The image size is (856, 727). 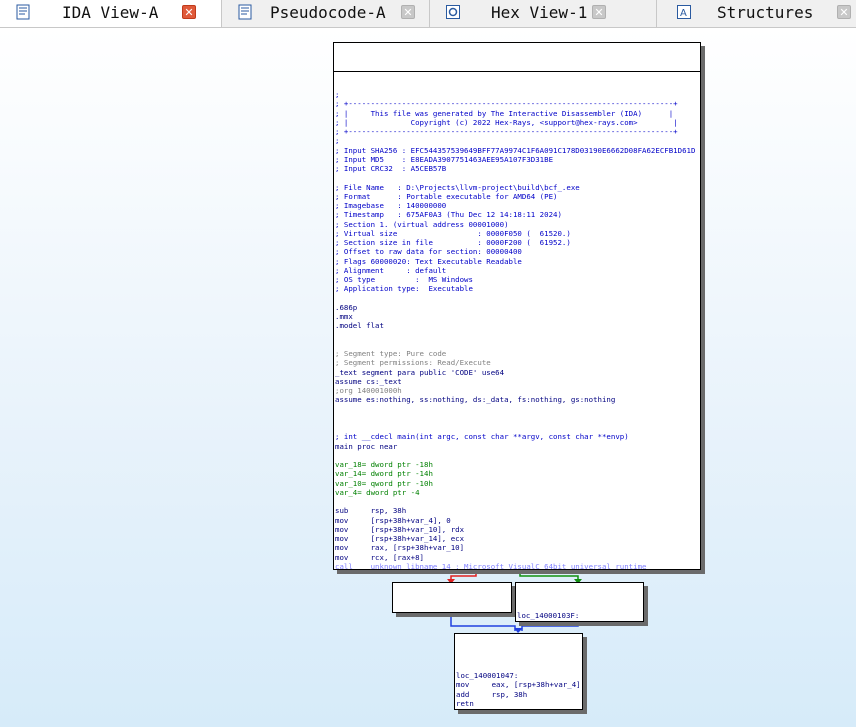 I want to click on code-line: var_4= dword ptr -4, so click(x=517, y=492).